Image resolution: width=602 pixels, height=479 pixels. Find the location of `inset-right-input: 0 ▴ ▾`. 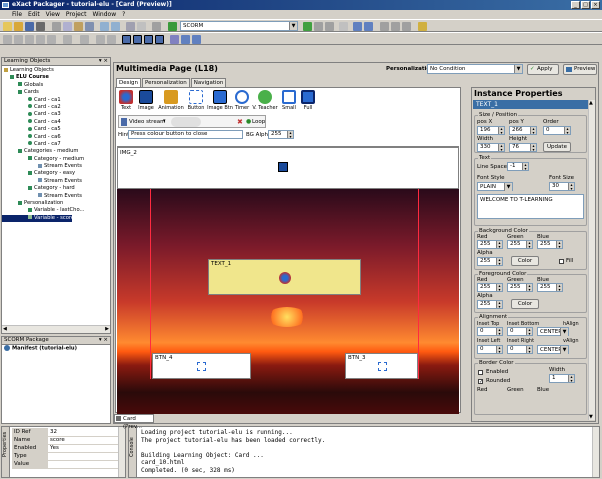

inset-right-input: 0 ▴ ▾ is located at coordinates (520, 349).